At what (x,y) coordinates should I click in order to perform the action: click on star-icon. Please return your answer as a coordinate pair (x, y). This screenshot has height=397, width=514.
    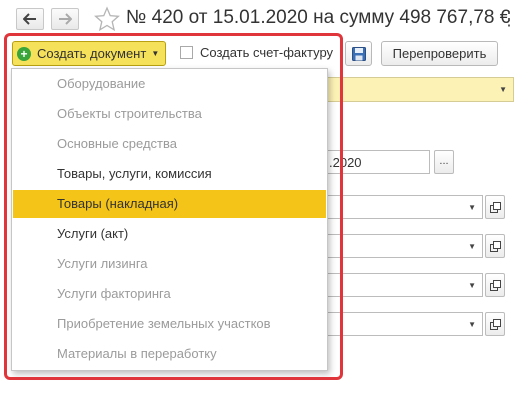
    Looking at the image, I should click on (107, 19).